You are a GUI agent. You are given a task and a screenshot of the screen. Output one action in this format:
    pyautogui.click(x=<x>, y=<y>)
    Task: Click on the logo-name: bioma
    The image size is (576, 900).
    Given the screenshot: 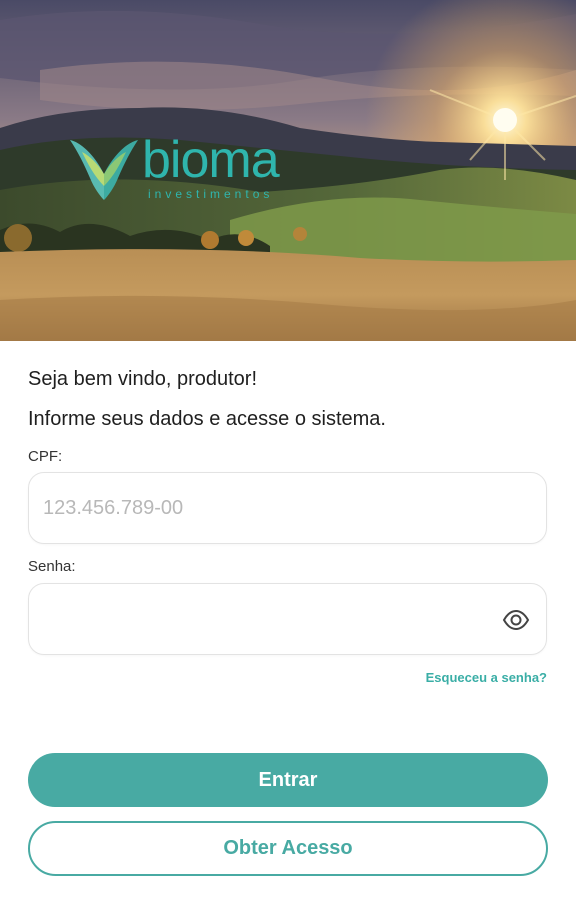 What is the action you would take?
    pyautogui.click(x=211, y=160)
    